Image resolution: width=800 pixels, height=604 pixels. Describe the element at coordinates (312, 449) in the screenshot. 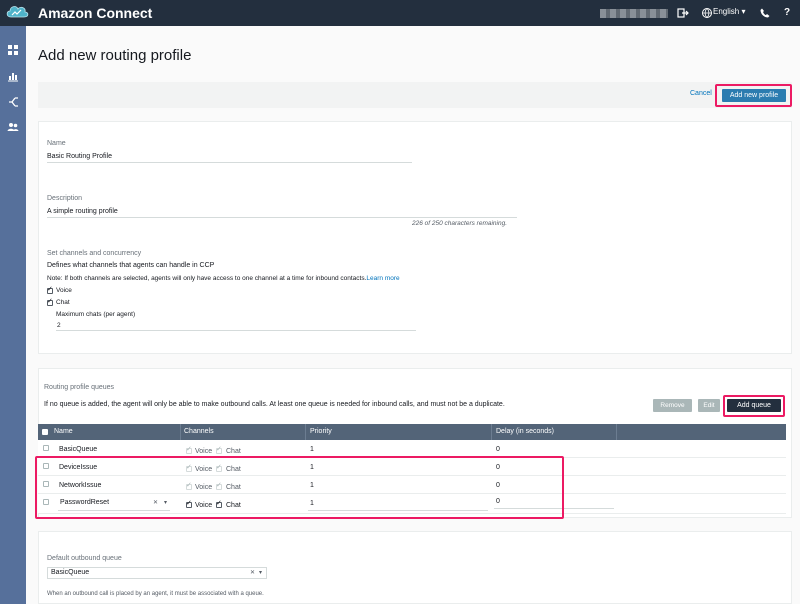

I see `priority-value: 1` at that location.